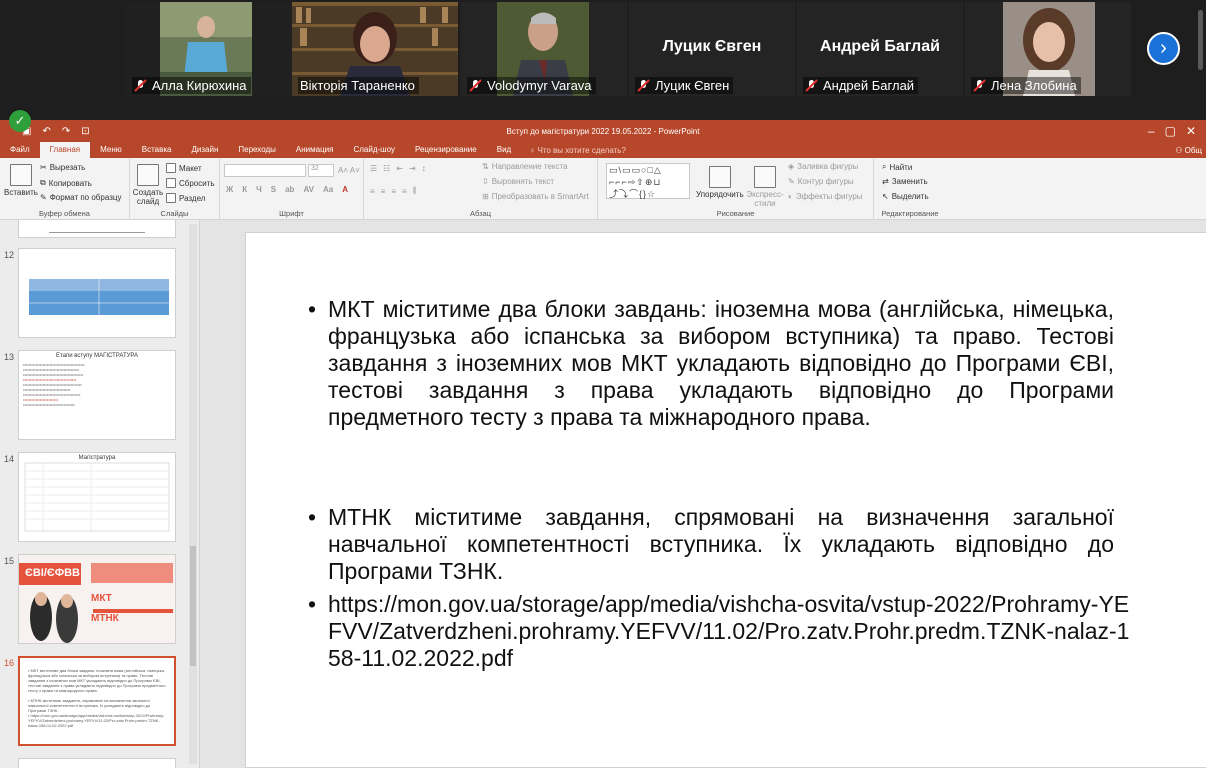  Describe the element at coordinates (1188, 150) in the screenshot. I see `account-button: ⚇ Общ` at that location.